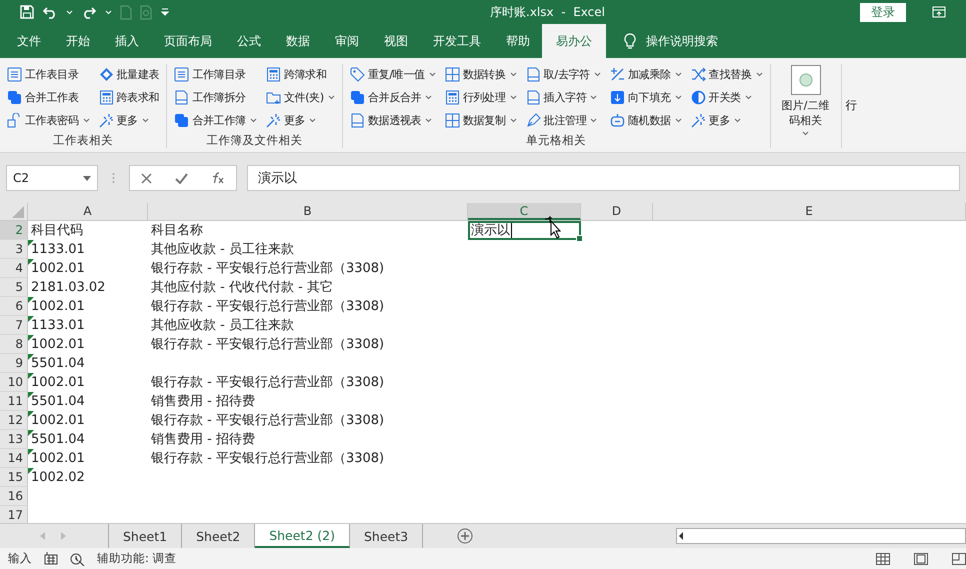 The width and height of the screenshot is (966, 569). Describe the element at coordinates (300, 97) in the screenshot. I see `ribbon-button: 文件(夹)` at that location.